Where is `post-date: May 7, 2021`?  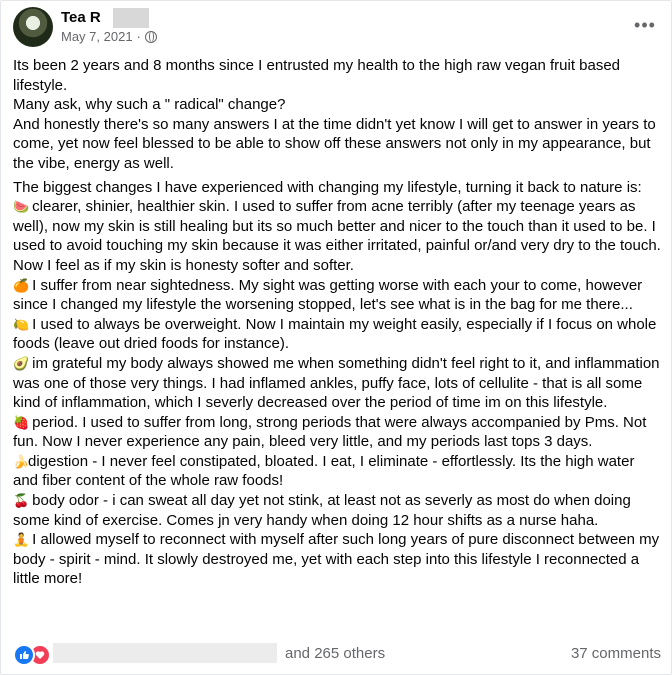
post-date: May 7, 2021 is located at coordinates (97, 36).